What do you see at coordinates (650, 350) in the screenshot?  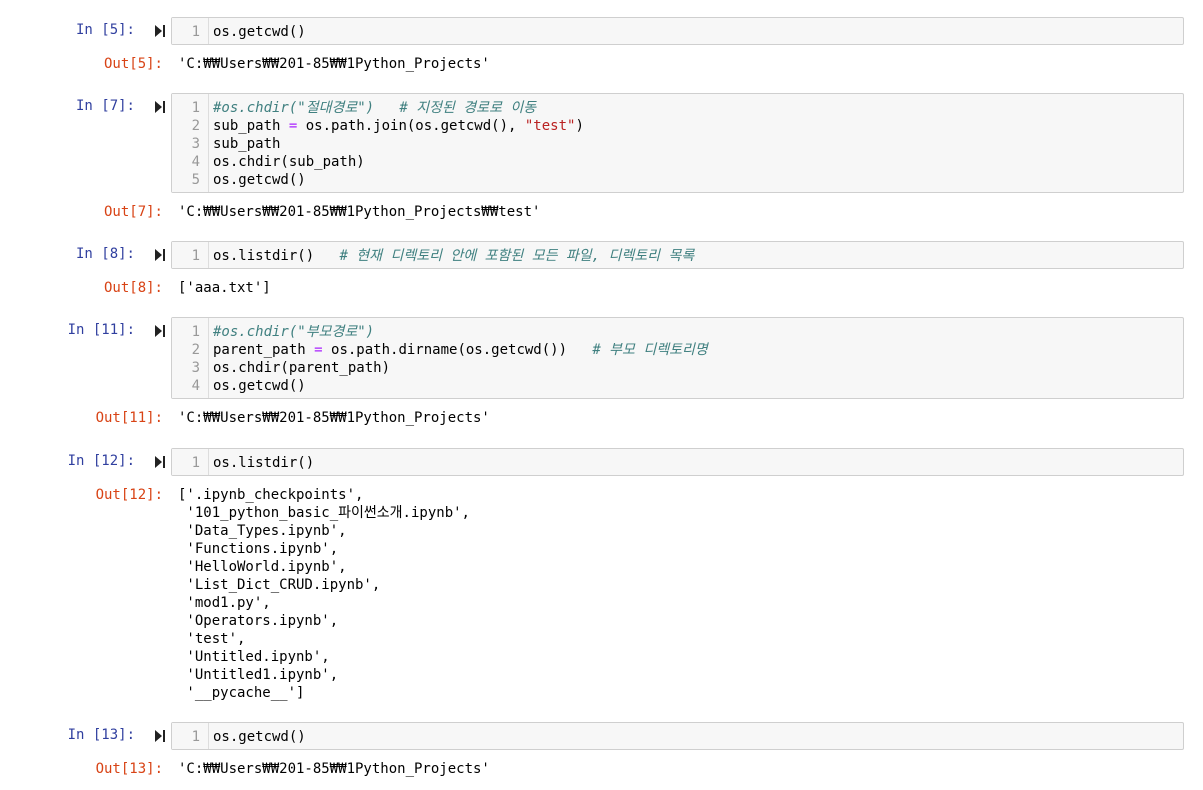 I see `code-comment: # 부모 디렉토리명` at bounding box center [650, 350].